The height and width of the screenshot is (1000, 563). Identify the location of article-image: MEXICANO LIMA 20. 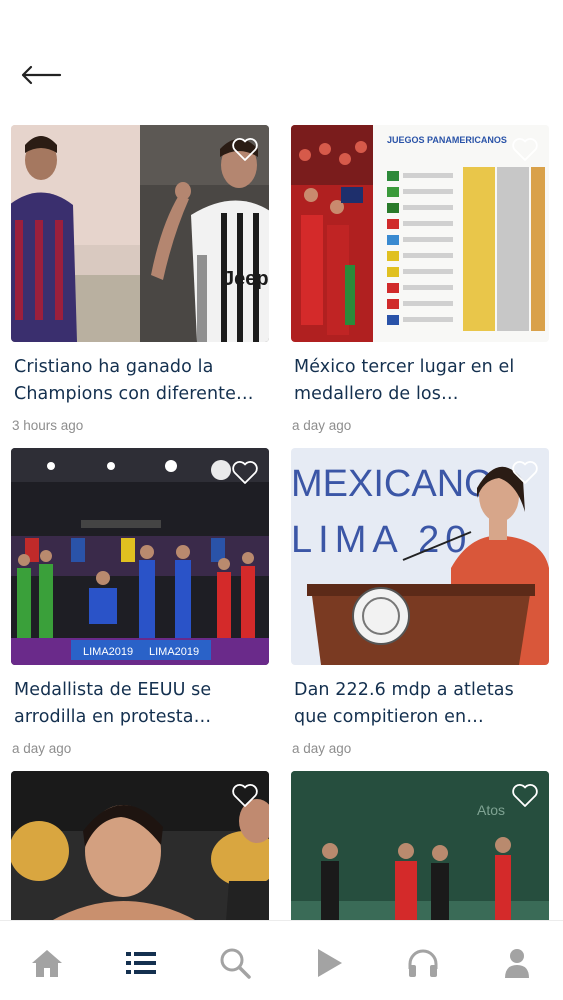
(420, 556).